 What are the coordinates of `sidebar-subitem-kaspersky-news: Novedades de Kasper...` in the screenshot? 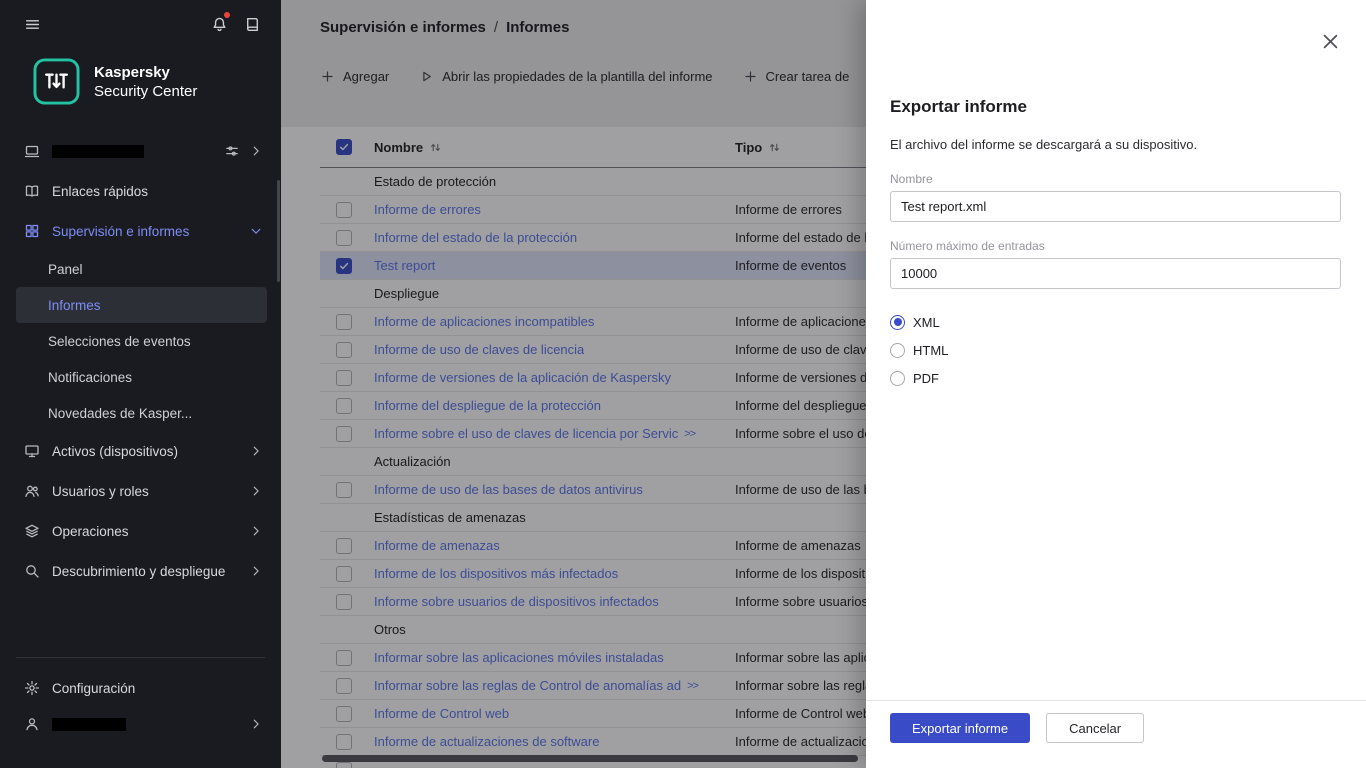 It's located at (141, 413).